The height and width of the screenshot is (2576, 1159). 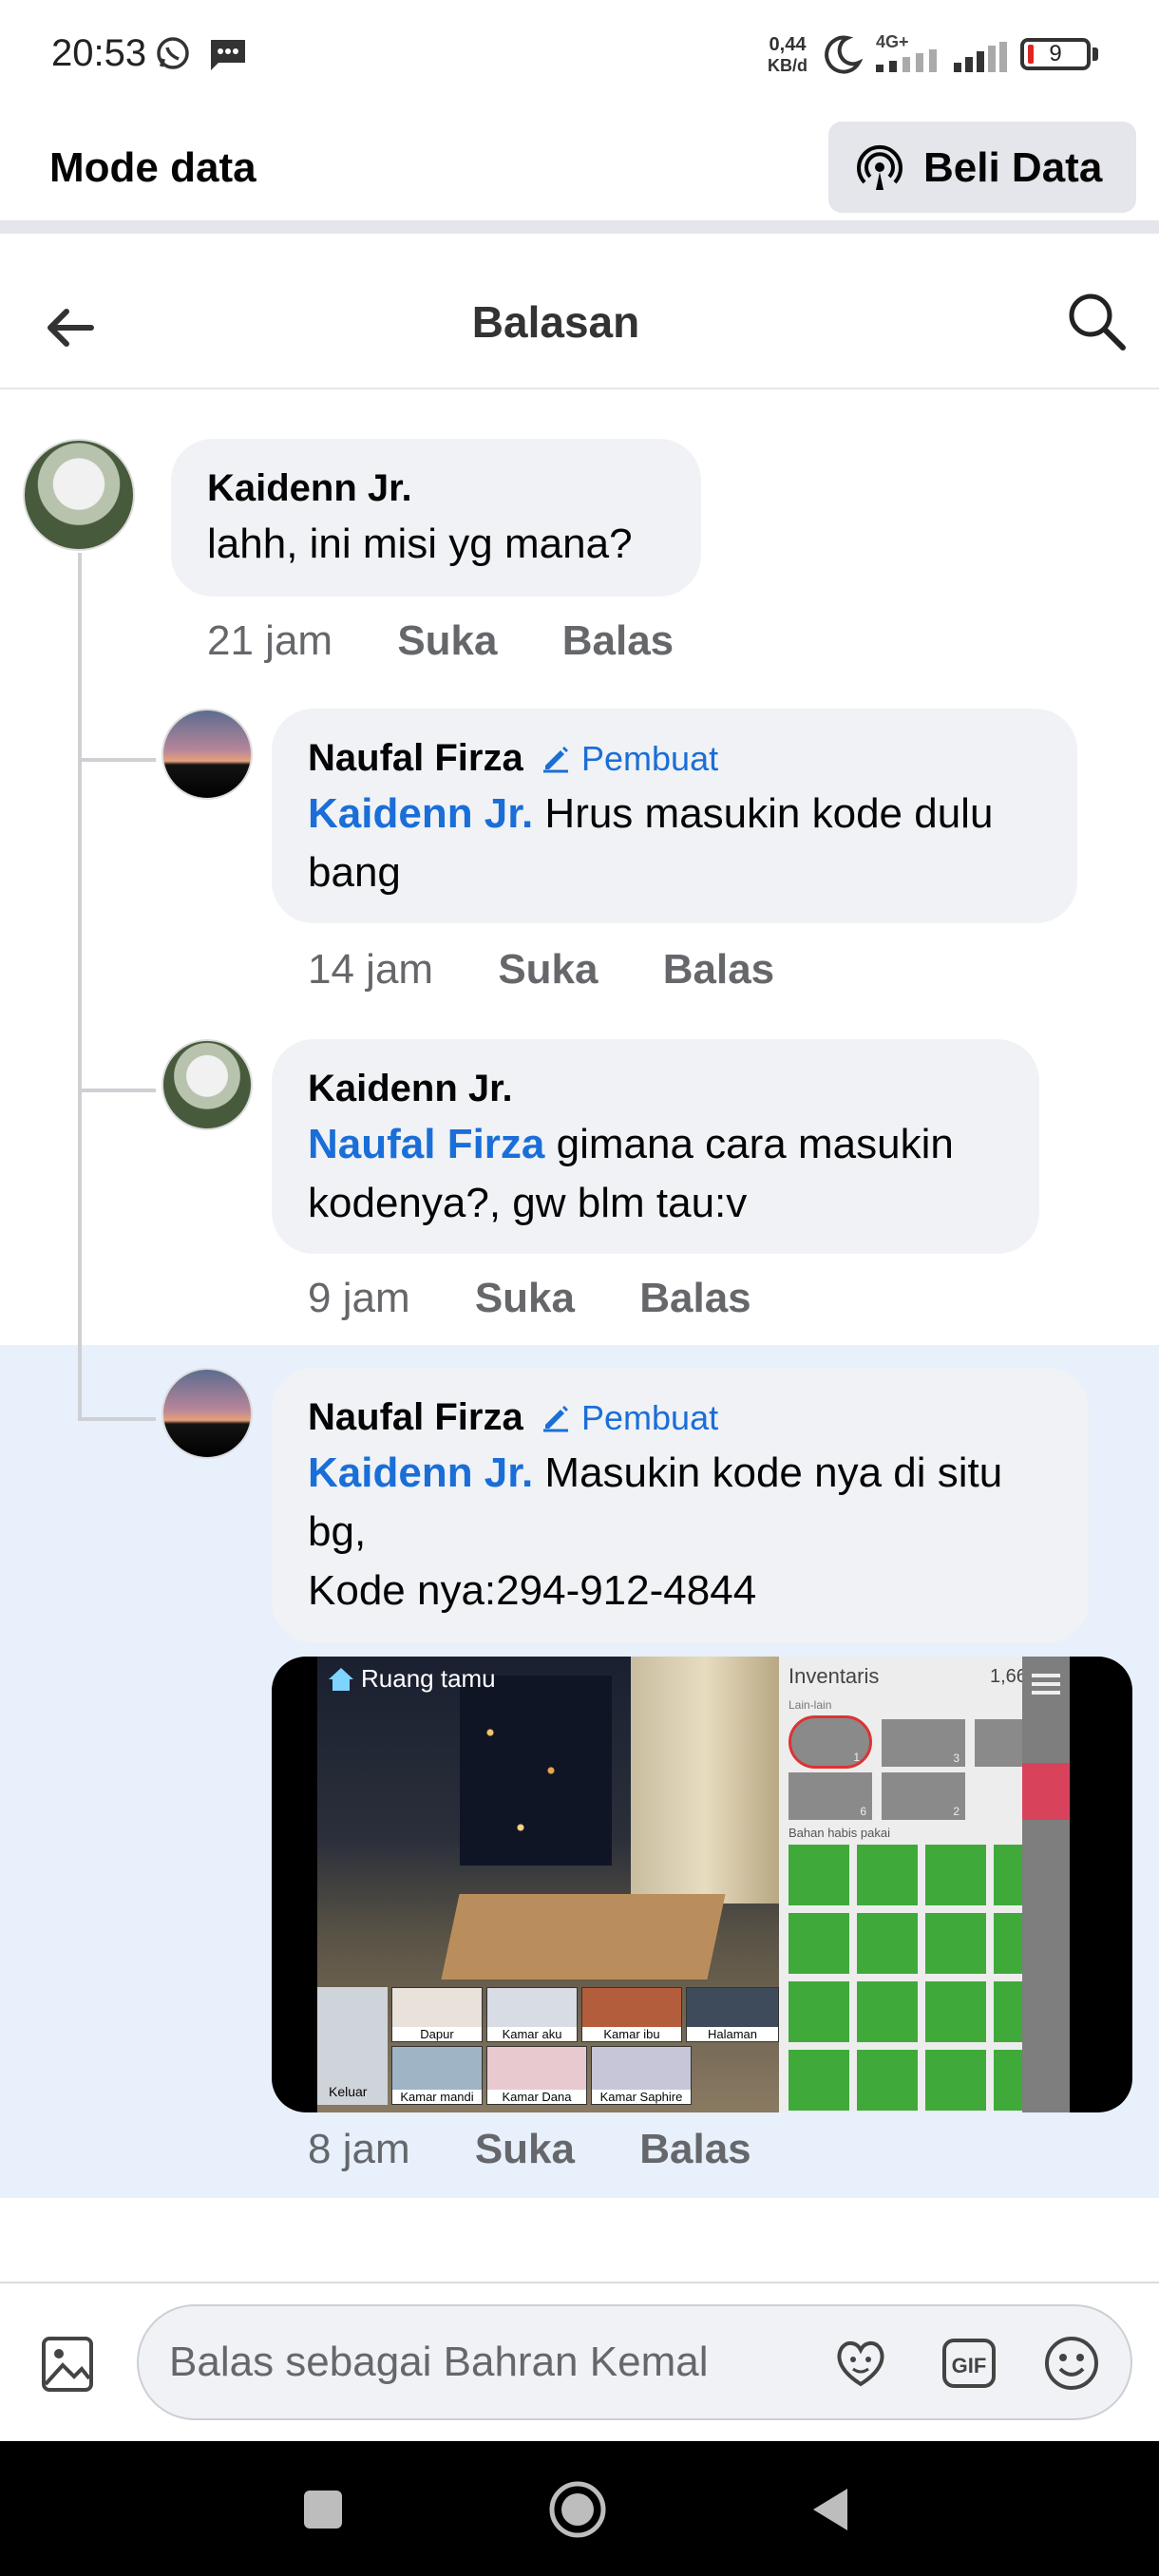 What do you see at coordinates (583, 1936) in the screenshot?
I see `table` at bounding box center [583, 1936].